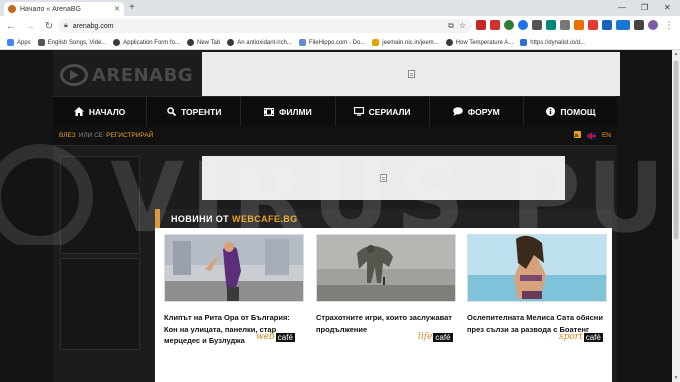  I want to click on rss-icon, so click(577, 135).